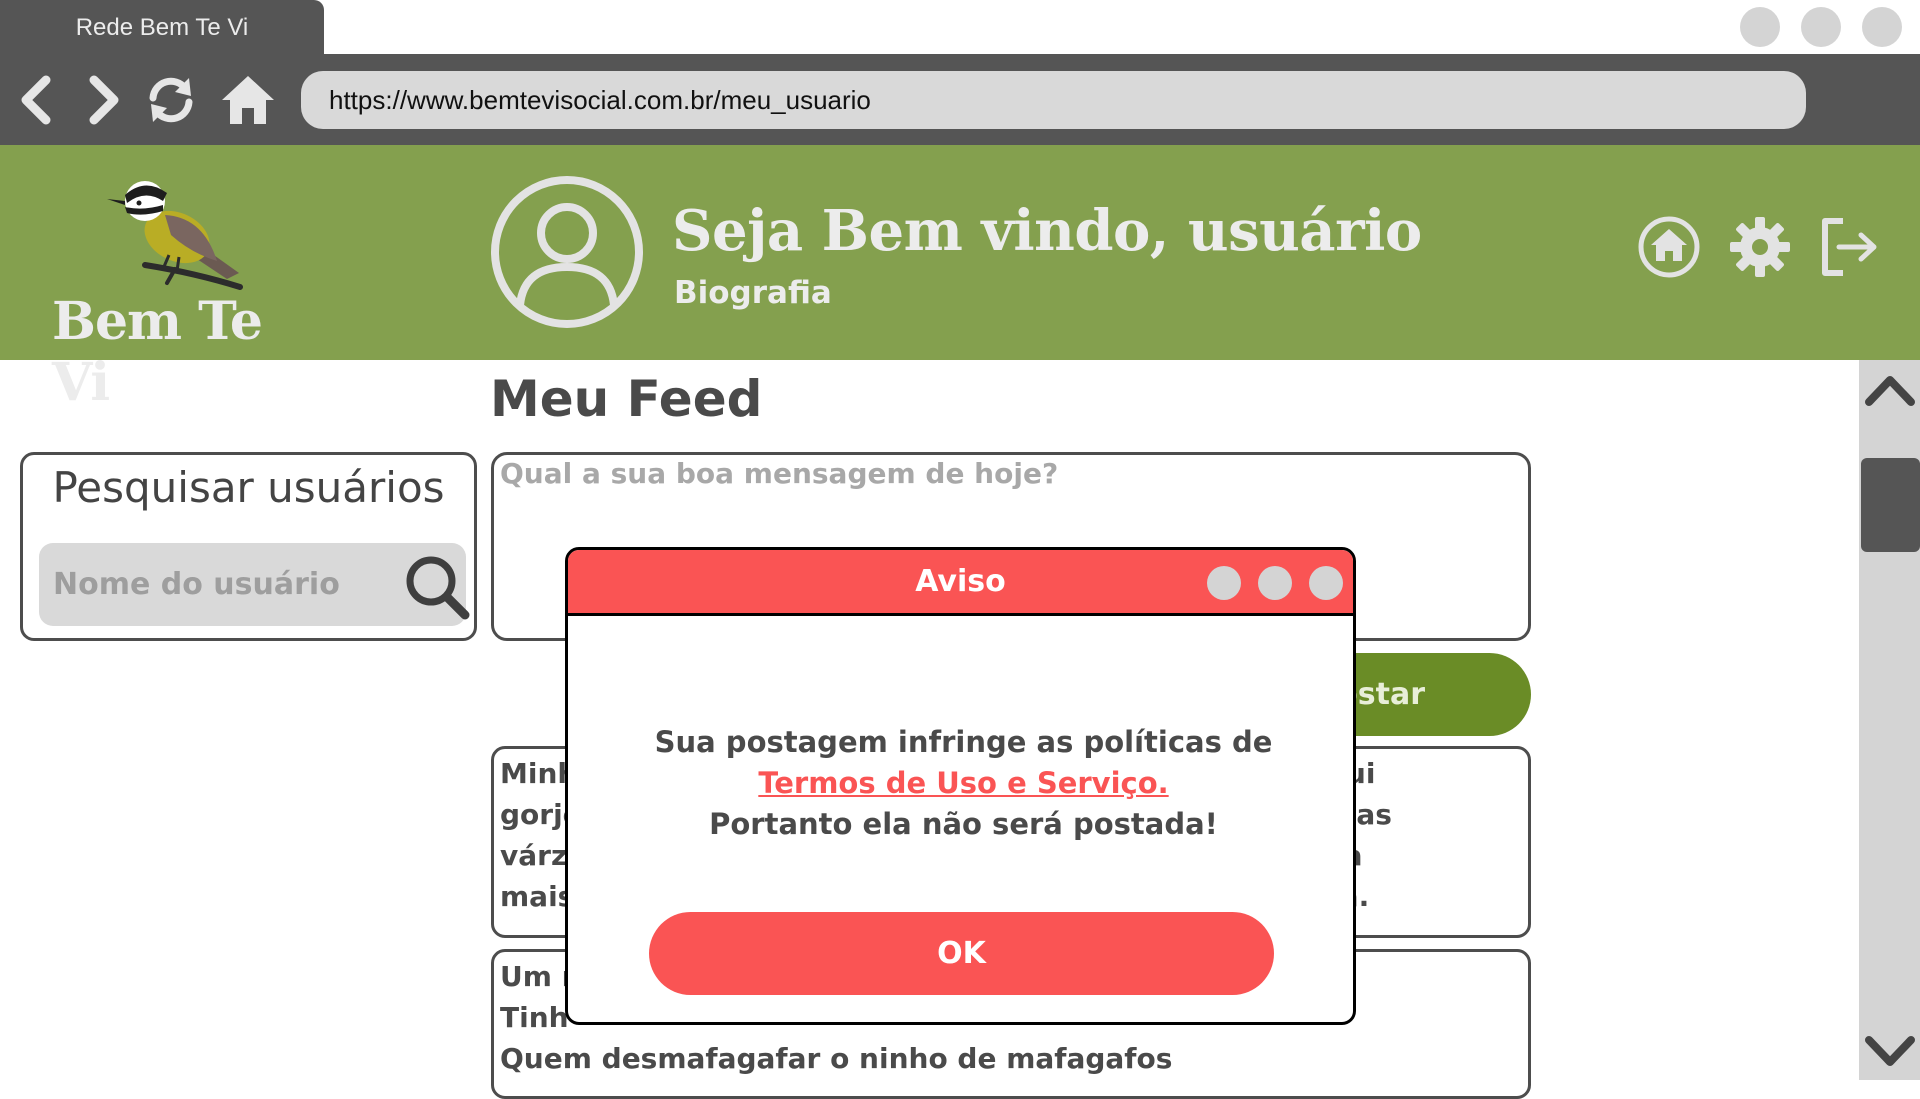 This screenshot has height=1099, width=1920. I want to click on dialog-close-button, so click(1326, 583).